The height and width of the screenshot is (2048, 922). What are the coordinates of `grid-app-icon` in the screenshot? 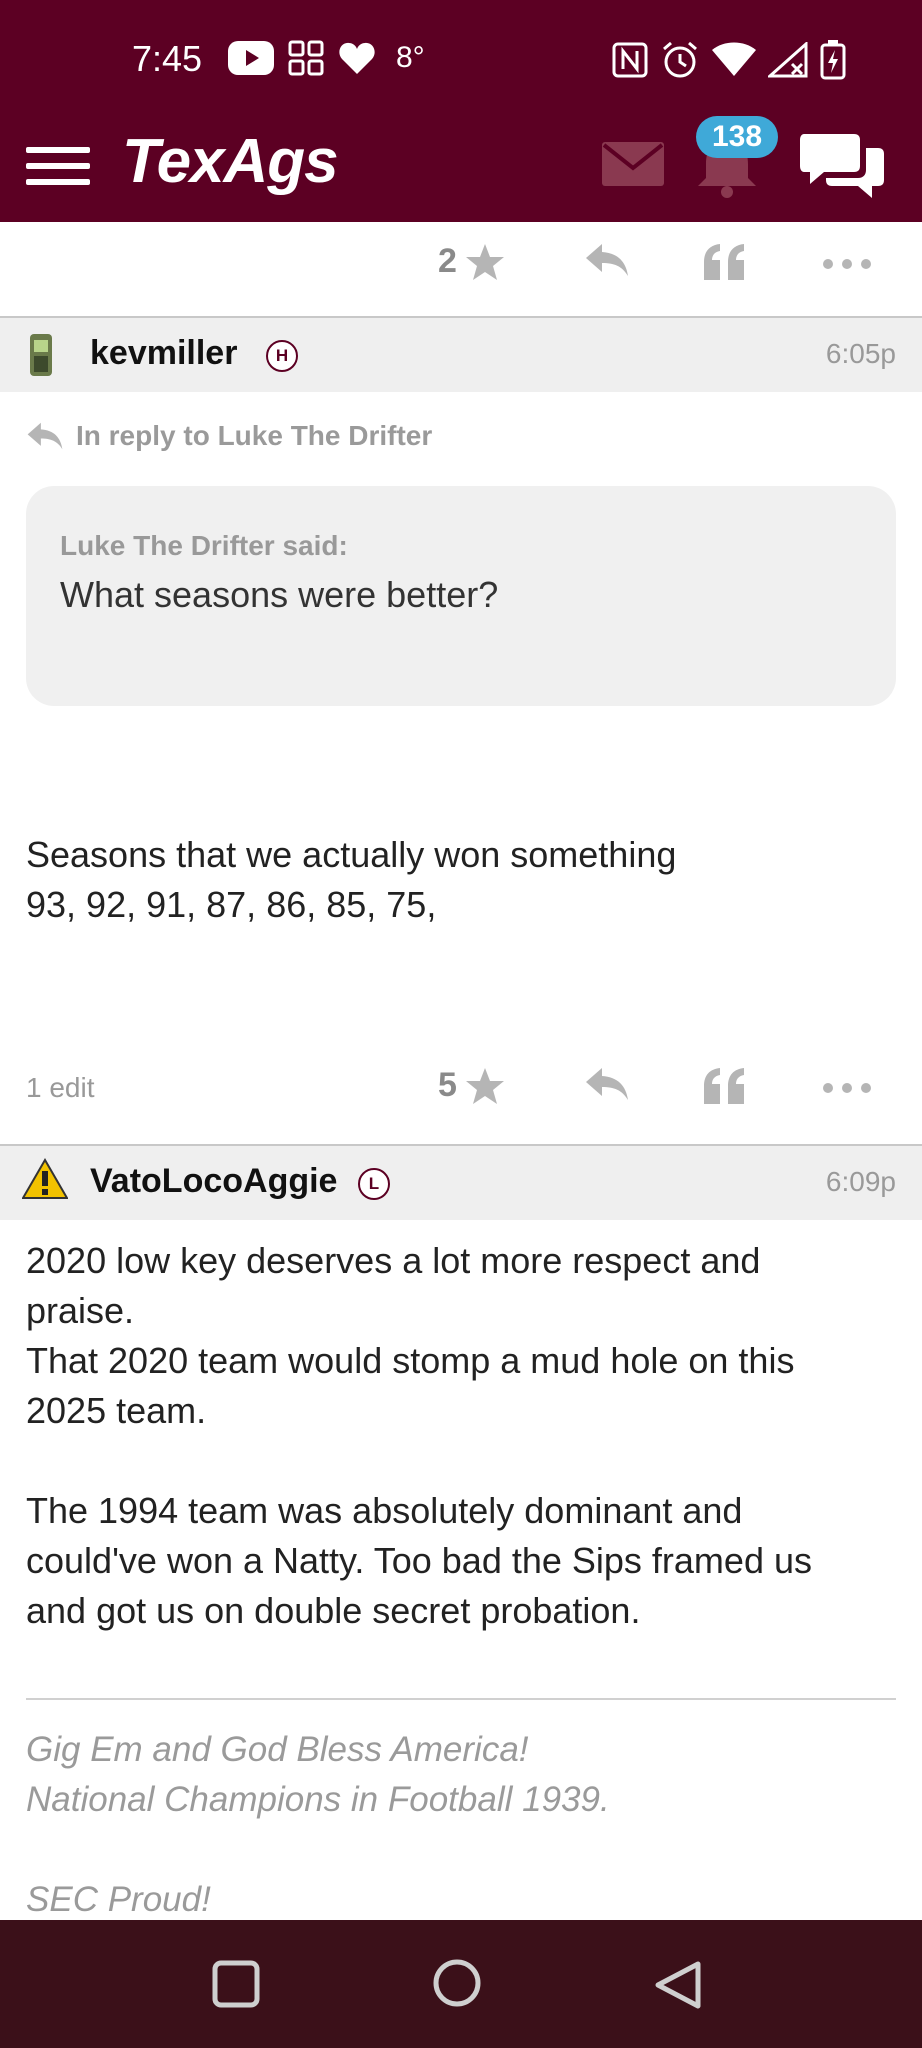 It's located at (306, 58).